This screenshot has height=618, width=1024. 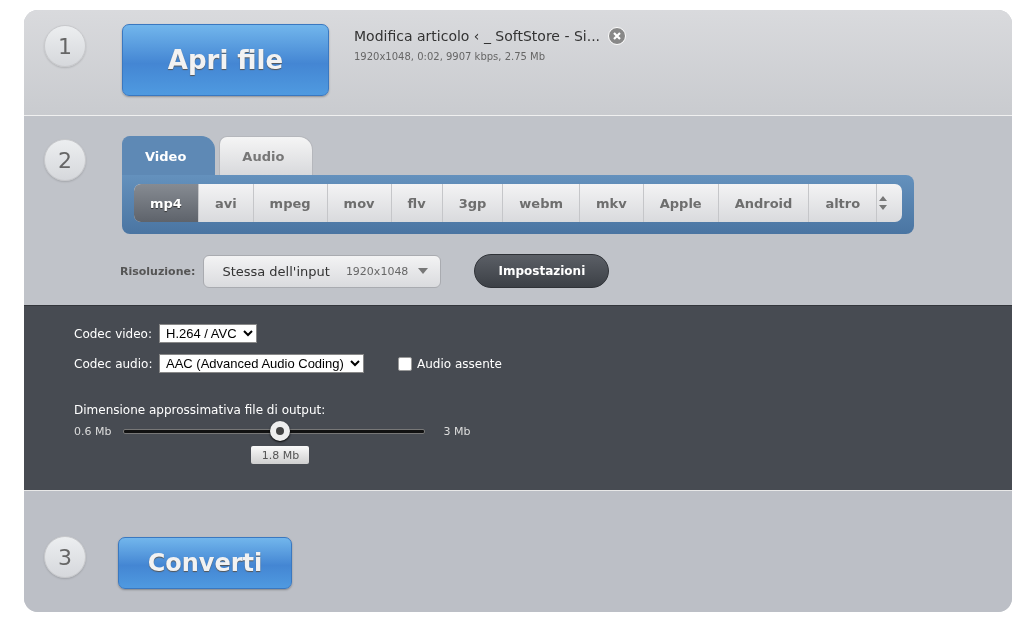 What do you see at coordinates (113, 333) in the screenshot?
I see `codec-label: Codec video:` at bounding box center [113, 333].